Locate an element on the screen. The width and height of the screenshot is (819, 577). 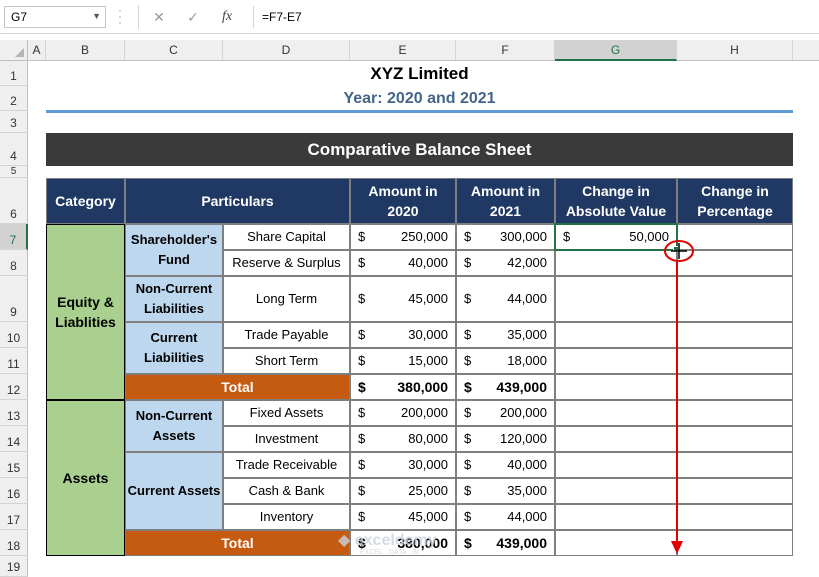
row-header-14: 14 is located at coordinates (14, 439).